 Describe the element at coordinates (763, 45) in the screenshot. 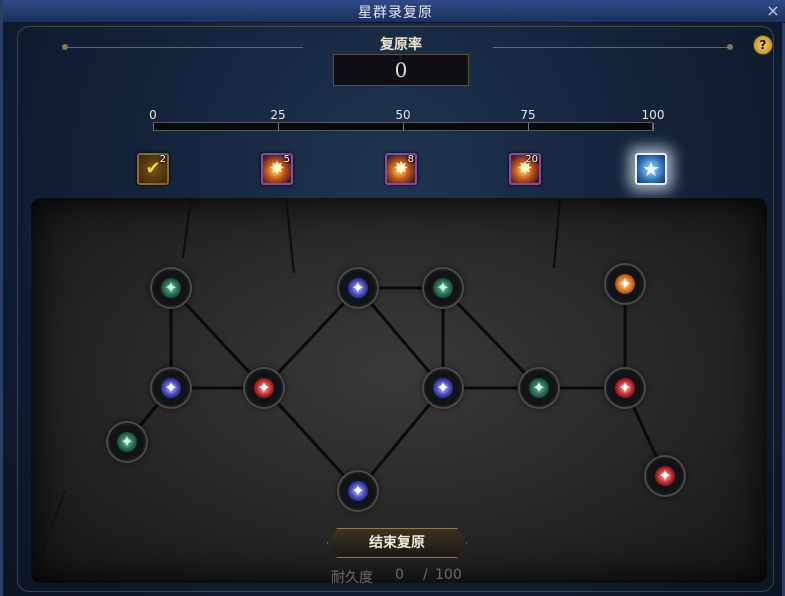

I see `help-button: ?` at that location.